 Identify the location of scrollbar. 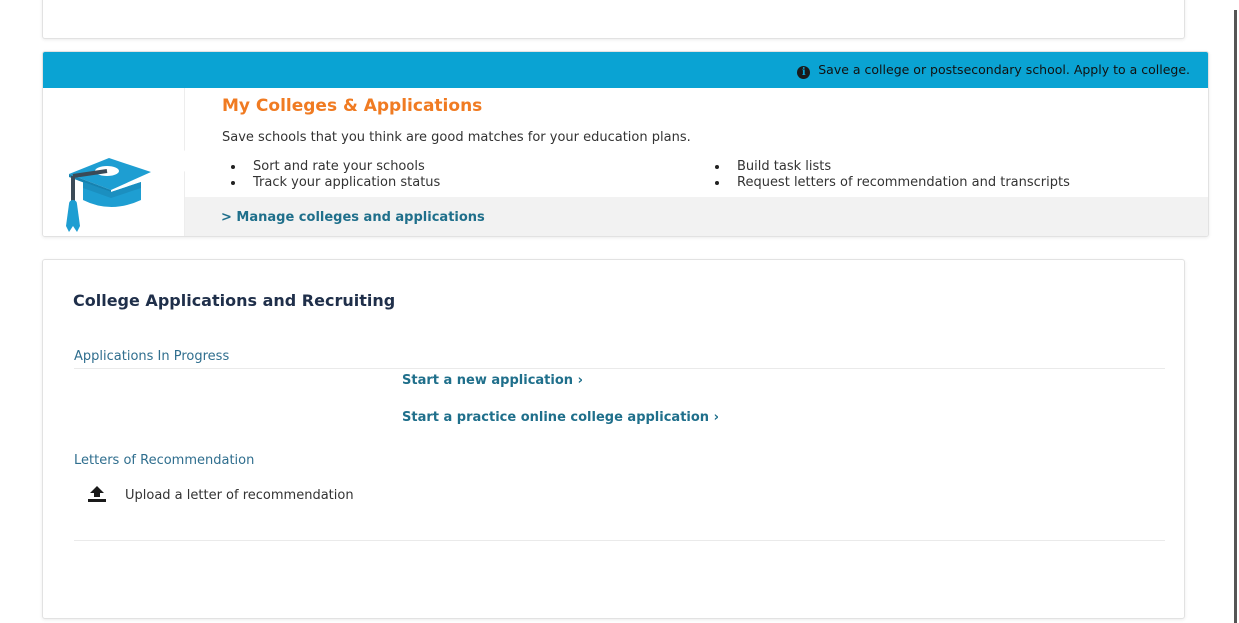
(1235, 316).